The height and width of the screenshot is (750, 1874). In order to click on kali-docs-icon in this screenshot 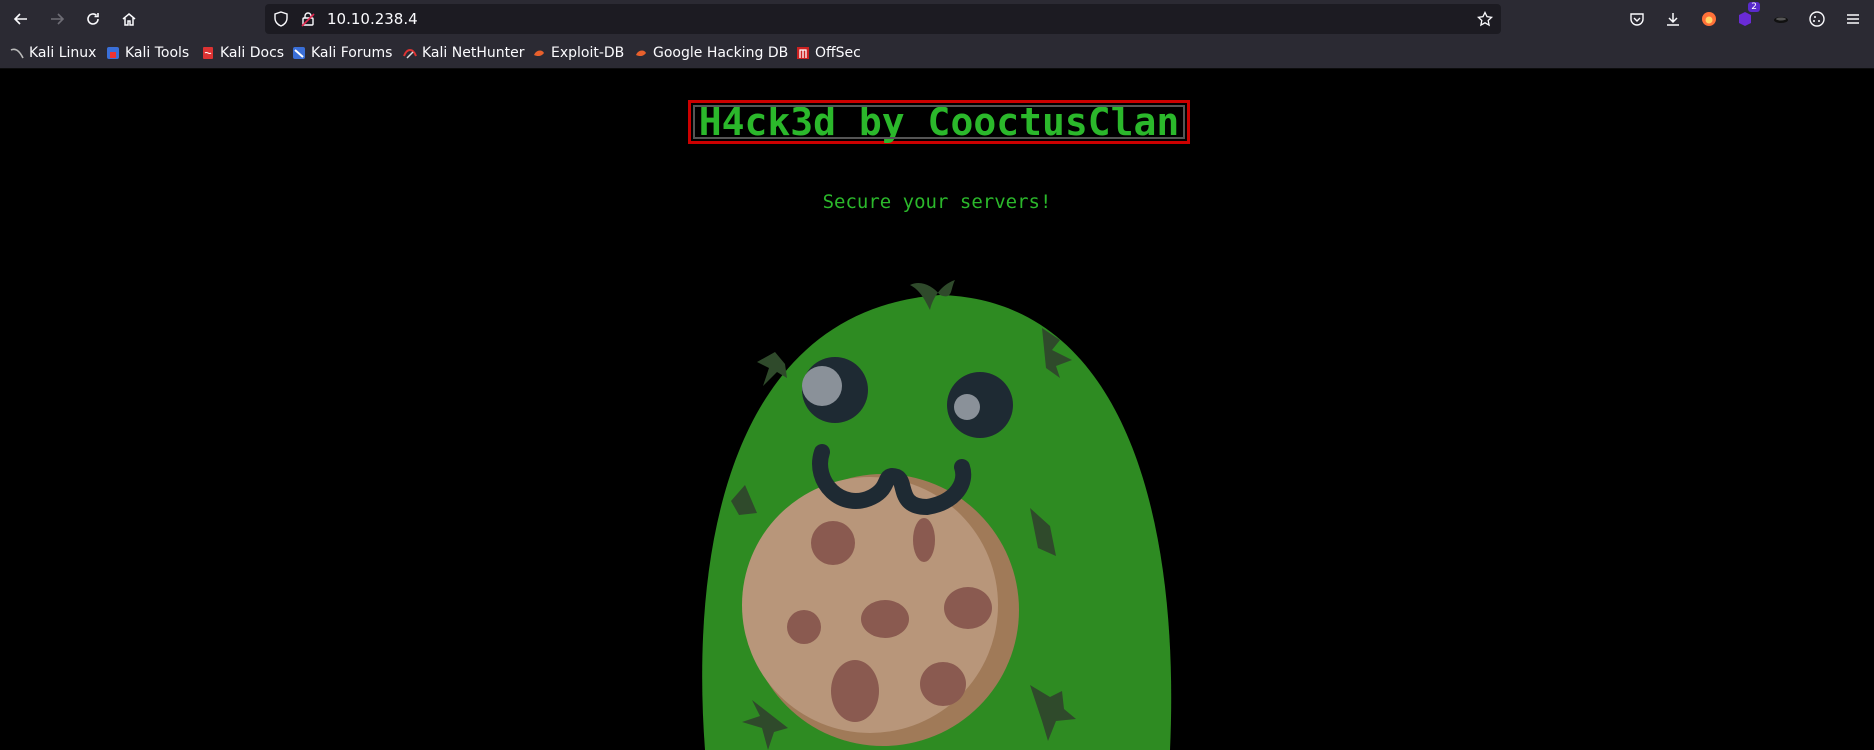, I will do `click(208, 53)`.